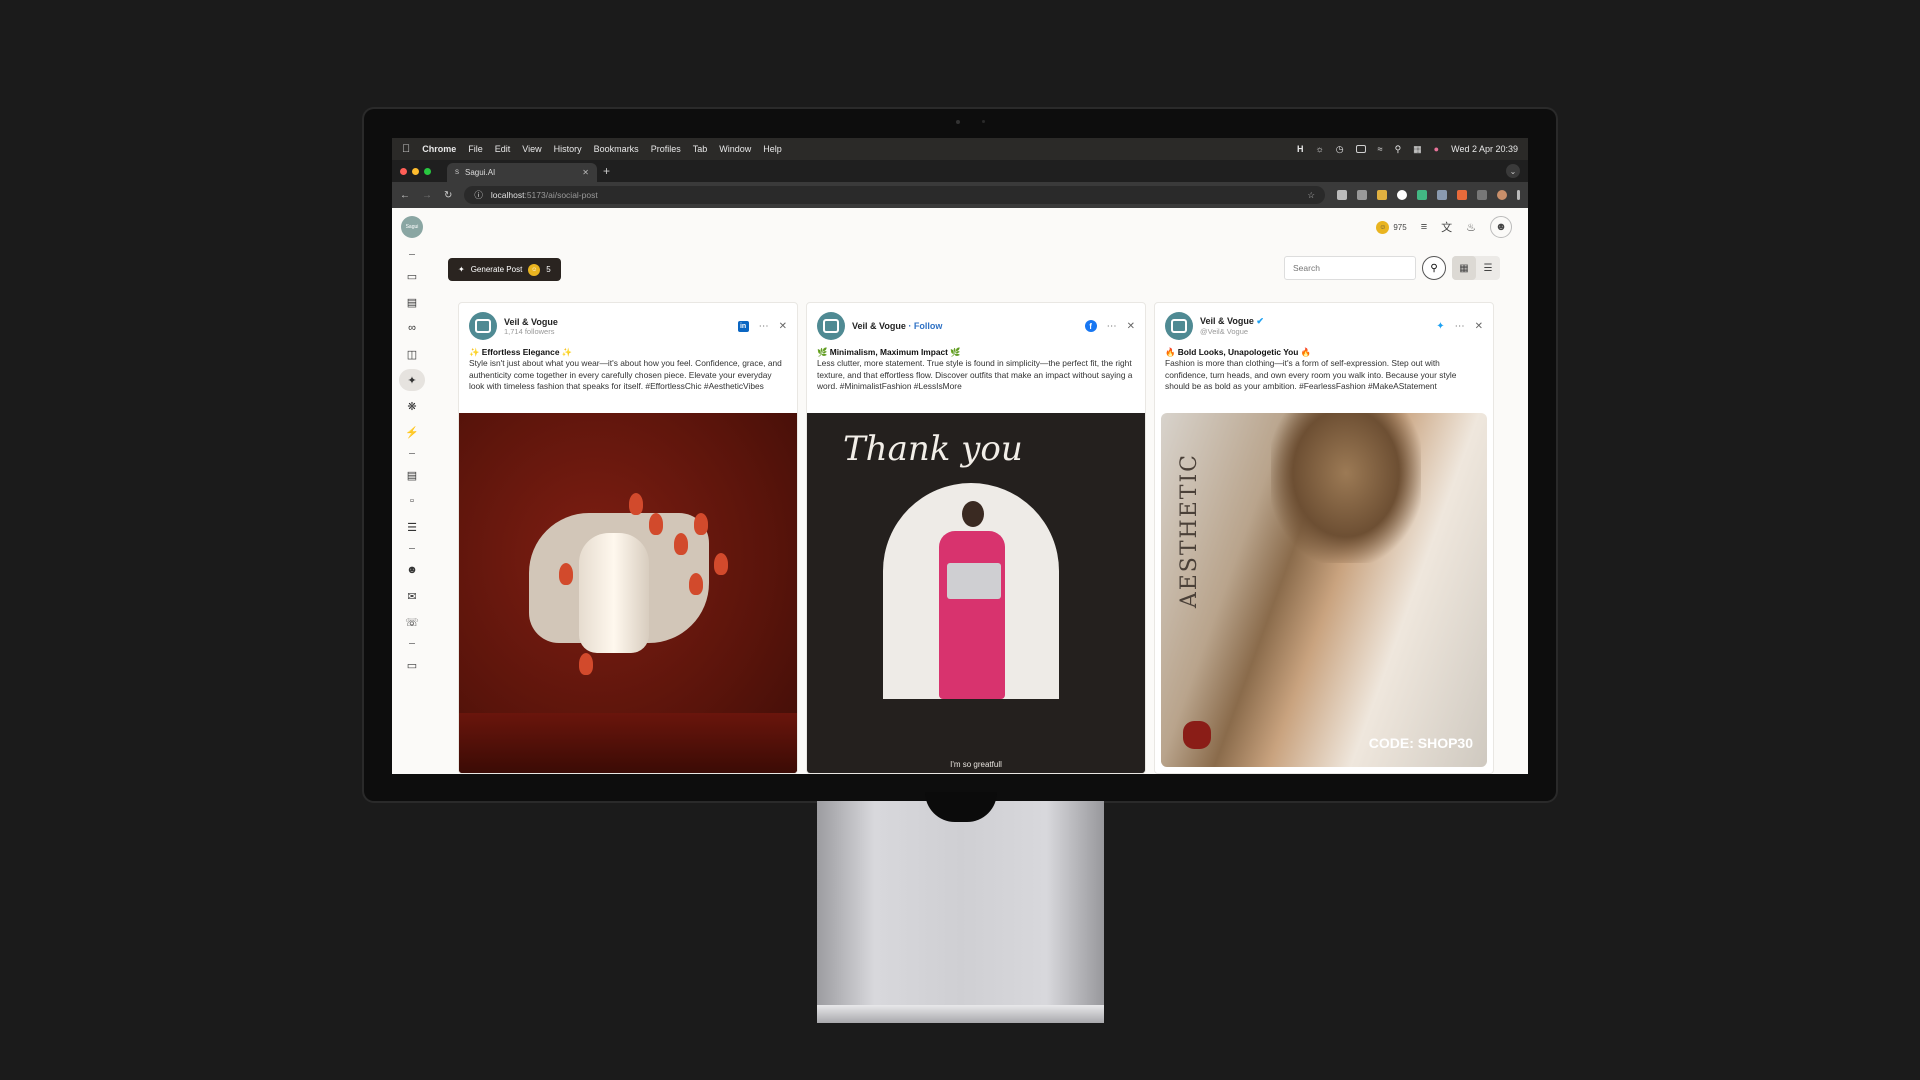  Describe the element at coordinates (1513, 171) in the screenshot. I see `tab-search-button: ⌄` at that location.